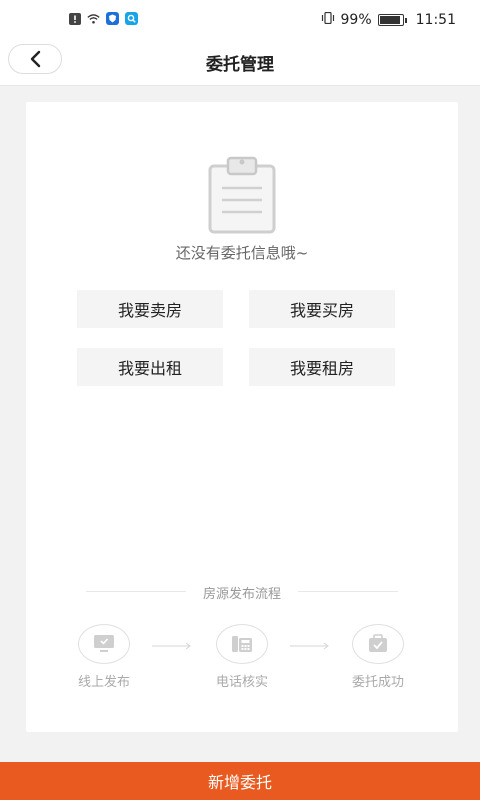 The height and width of the screenshot is (800, 480). Describe the element at coordinates (328, 19) in the screenshot. I see `vibrate-icon` at that location.